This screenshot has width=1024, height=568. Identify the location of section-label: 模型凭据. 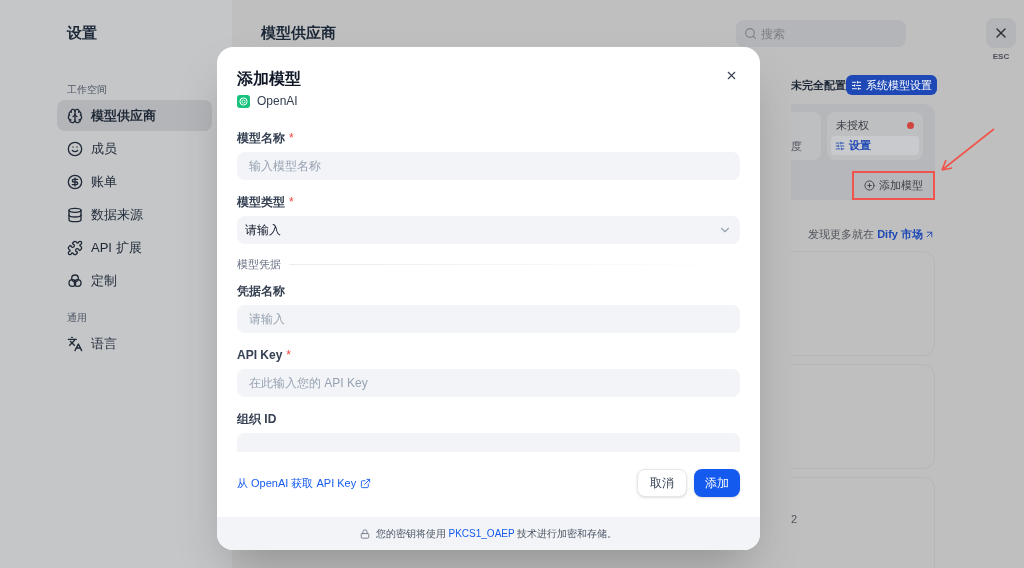
(259, 264).